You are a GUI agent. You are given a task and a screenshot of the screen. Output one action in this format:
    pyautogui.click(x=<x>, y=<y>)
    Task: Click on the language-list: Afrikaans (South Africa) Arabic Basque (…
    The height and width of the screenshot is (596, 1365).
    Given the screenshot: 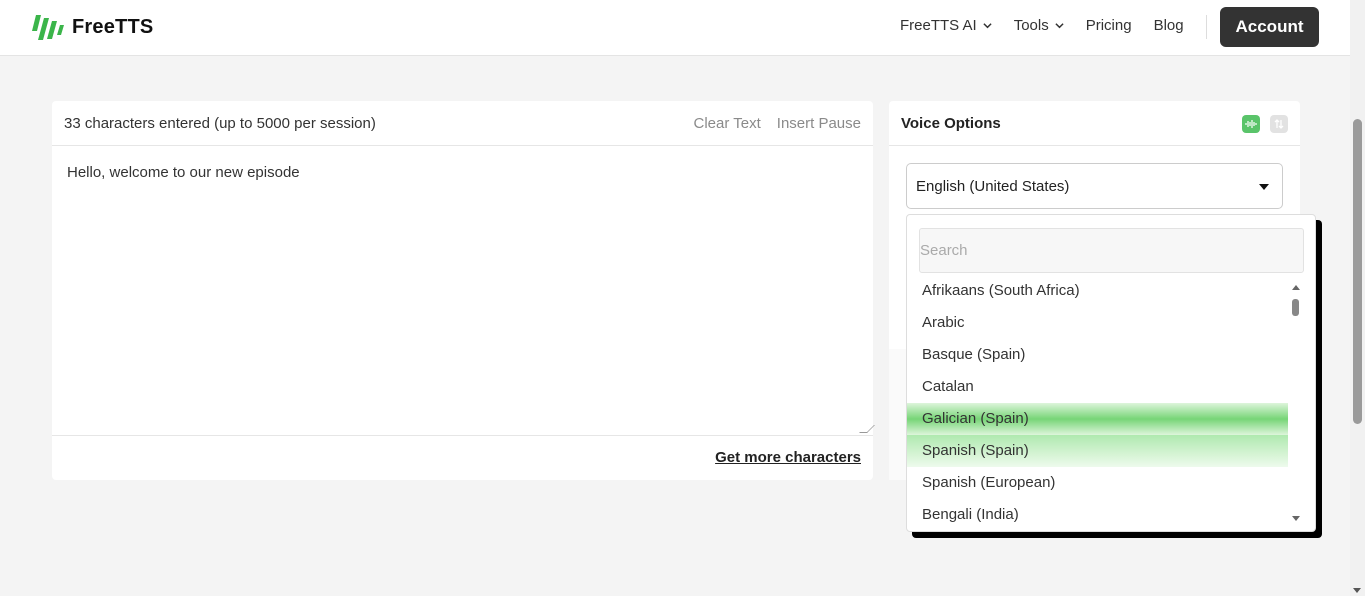 What is the action you would take?
    pyautogui.click(x=1097, y=403)
    